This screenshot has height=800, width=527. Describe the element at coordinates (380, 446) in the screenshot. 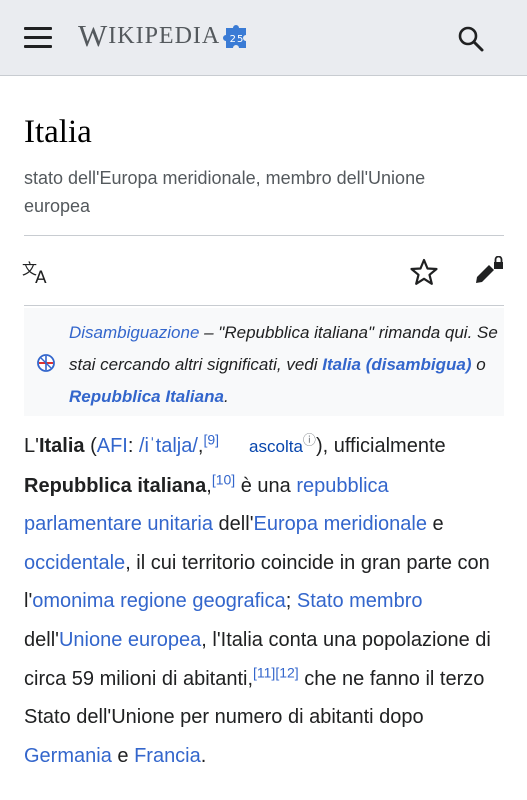

I see `text: ), ufficialmente` at that location.